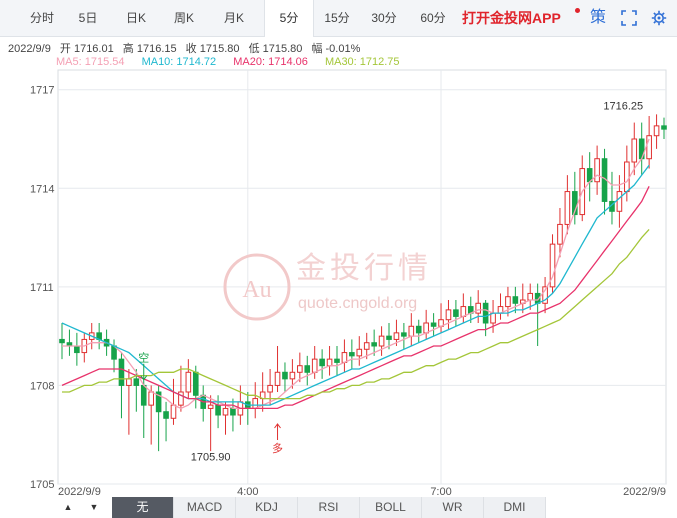 This screenshot has height=518, width=677. What do you see at coordinates (453, 507) in the screenshot?
I see `indicator-tab-5: WR` at bounding box center [453, 507].